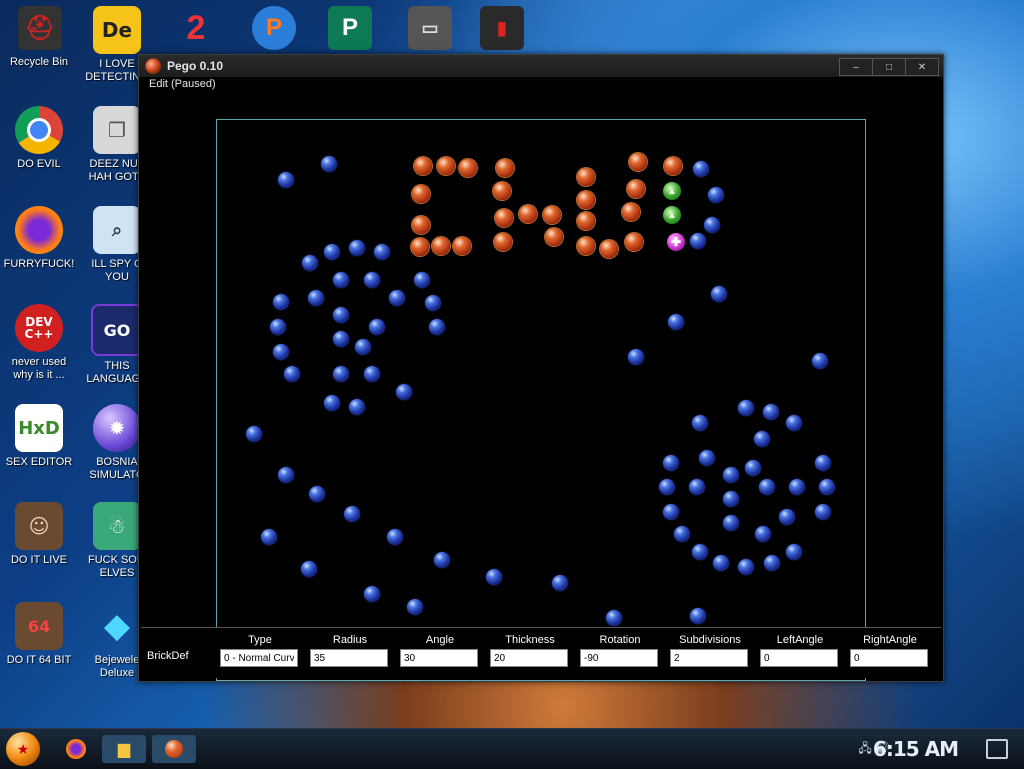 Image resolution: width=1024 pixels, height=769 pixels. What do you see at coordinates (672, 215) in the screenshot?
I see `green-peg: ▲` at bounding box center [672, 215].